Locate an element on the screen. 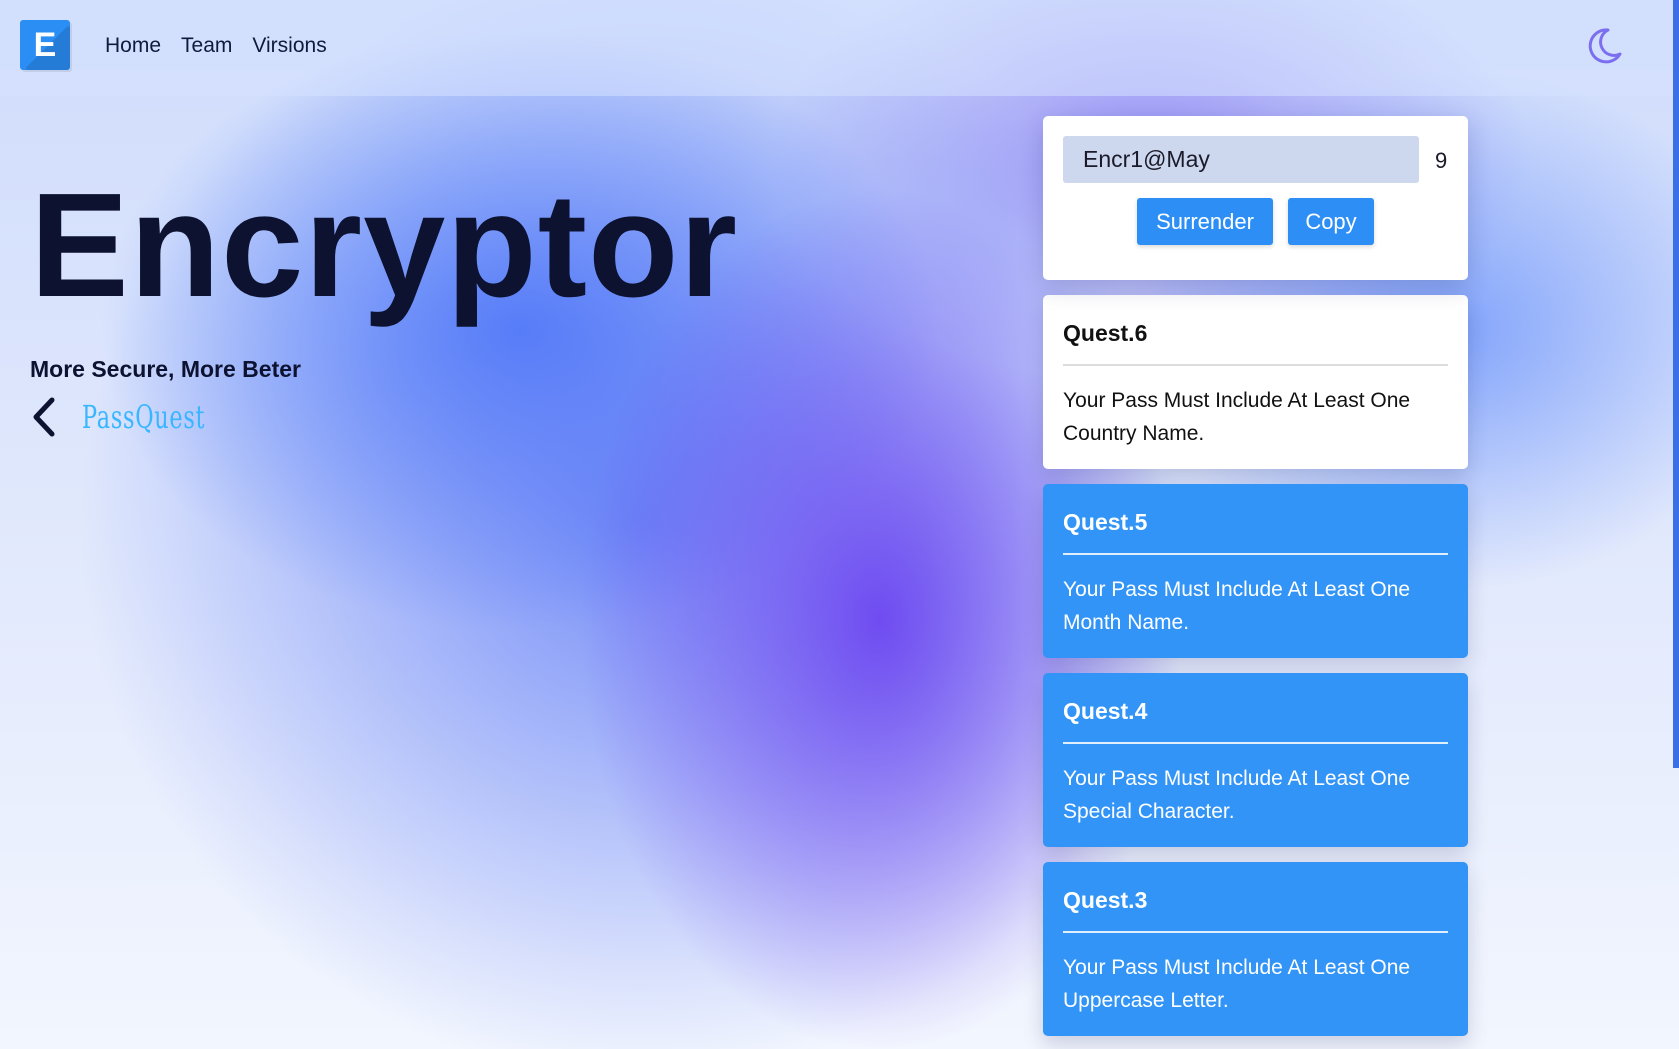  quest-title: Quest.6 is located at coordinates (1105, 333).